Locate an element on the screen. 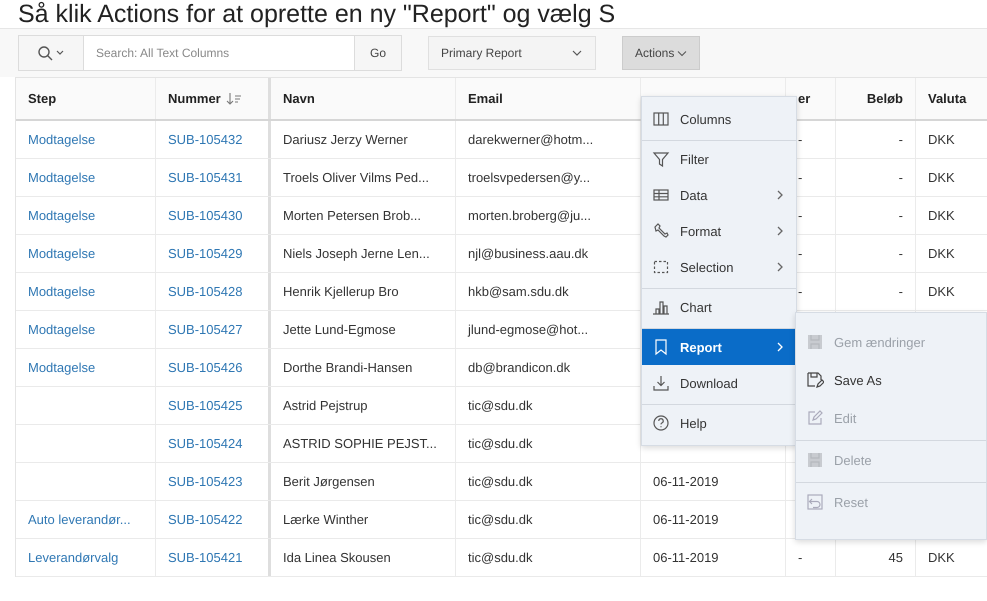  link: SUB-105428 is located at coordinates (205, 291).